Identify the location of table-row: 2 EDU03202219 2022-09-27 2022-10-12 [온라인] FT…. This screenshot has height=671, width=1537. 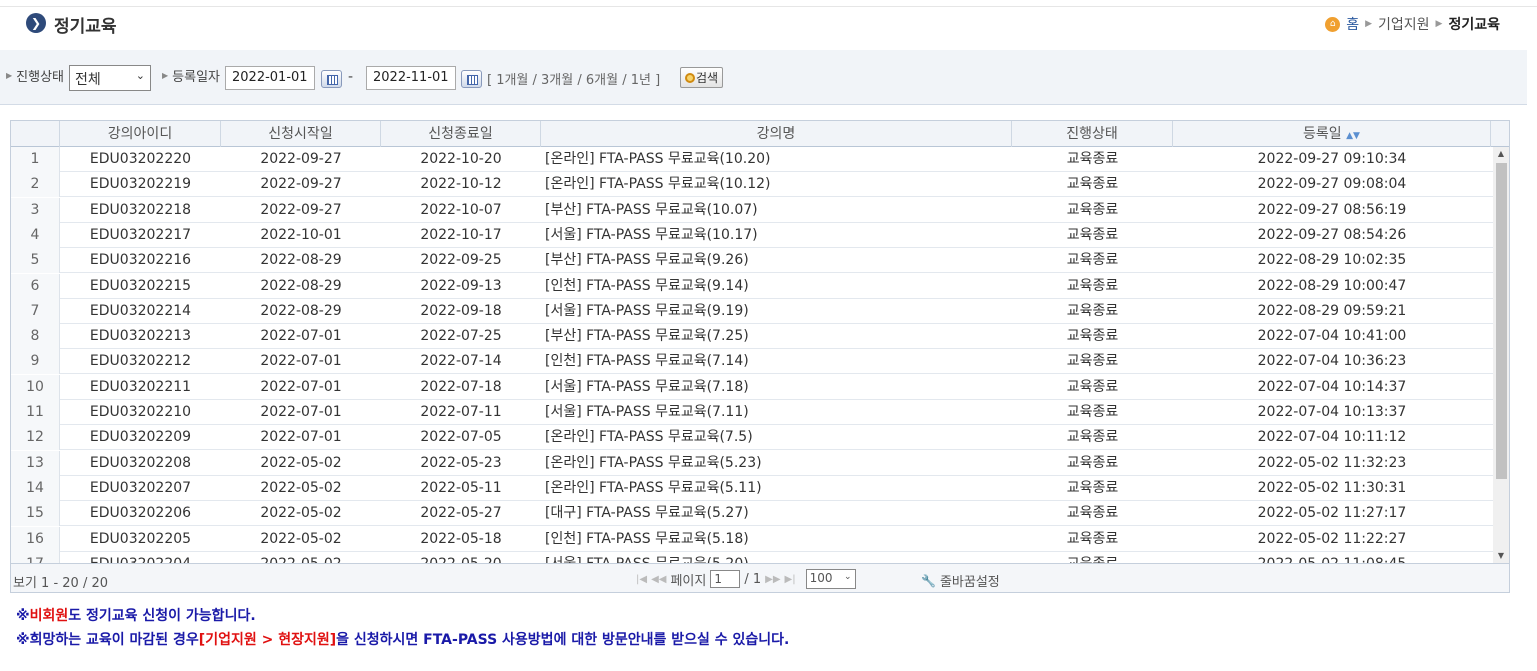
(752, 185).